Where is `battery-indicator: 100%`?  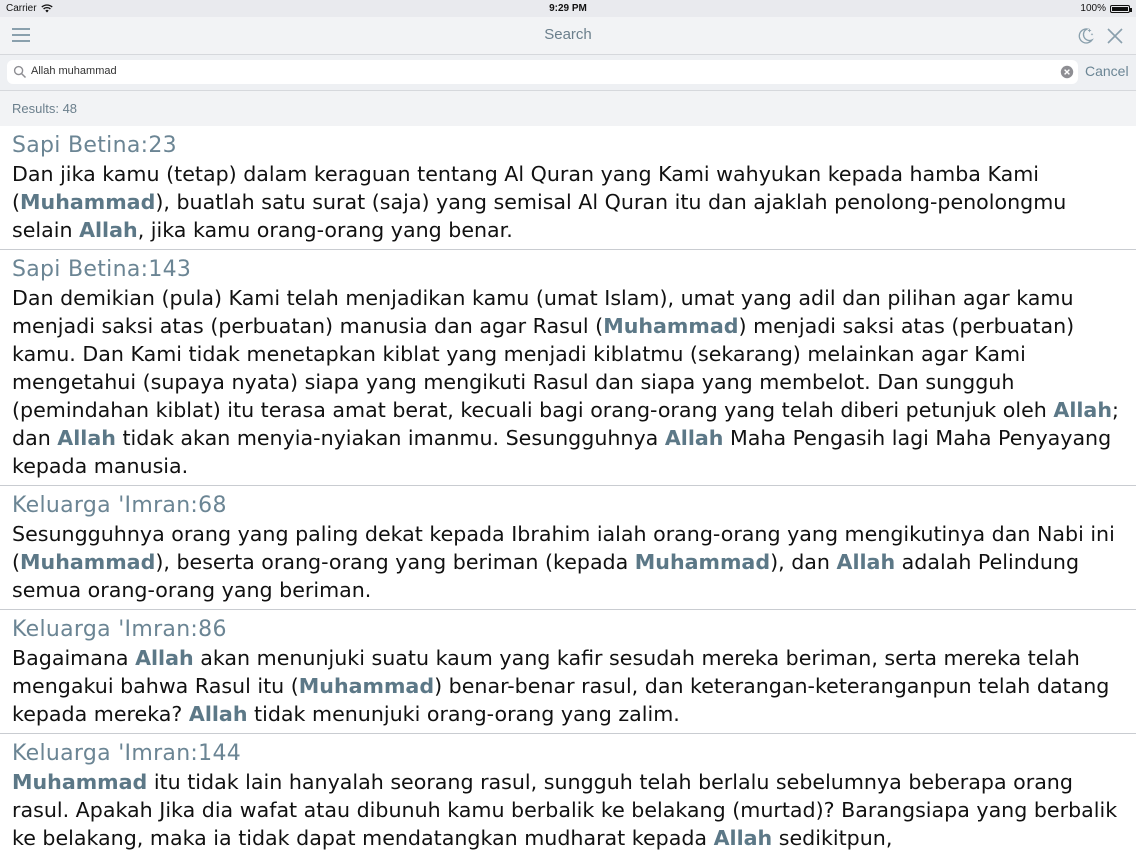 battery-indicator: 100% is located at coordinates (1106, 8).